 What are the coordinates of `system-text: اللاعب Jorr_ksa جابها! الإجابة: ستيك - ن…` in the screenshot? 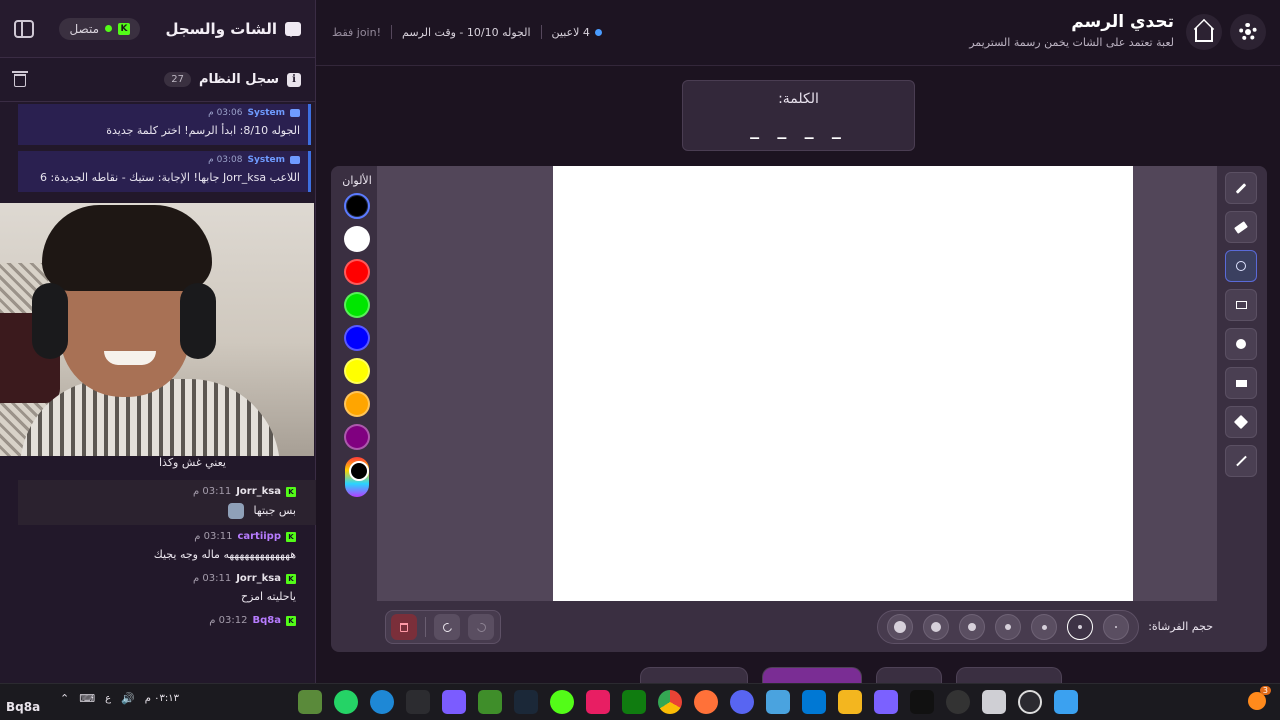 It's located at (170, 177).